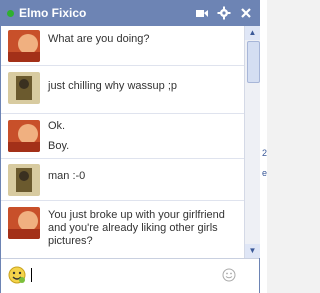  I want to click on emoji-icon, so click(229, 277).